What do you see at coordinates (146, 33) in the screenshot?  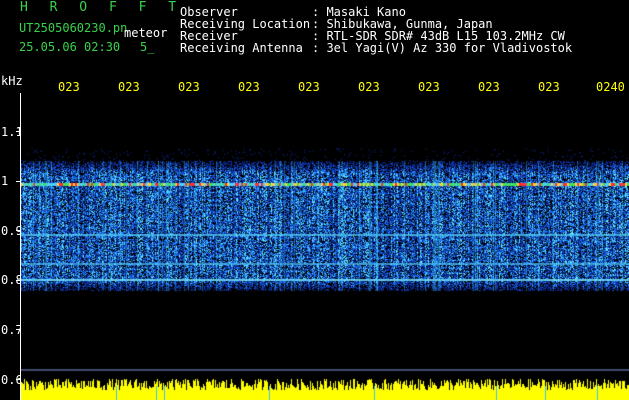 I see `event-tag: meteor` at bounding box center [146, 33].